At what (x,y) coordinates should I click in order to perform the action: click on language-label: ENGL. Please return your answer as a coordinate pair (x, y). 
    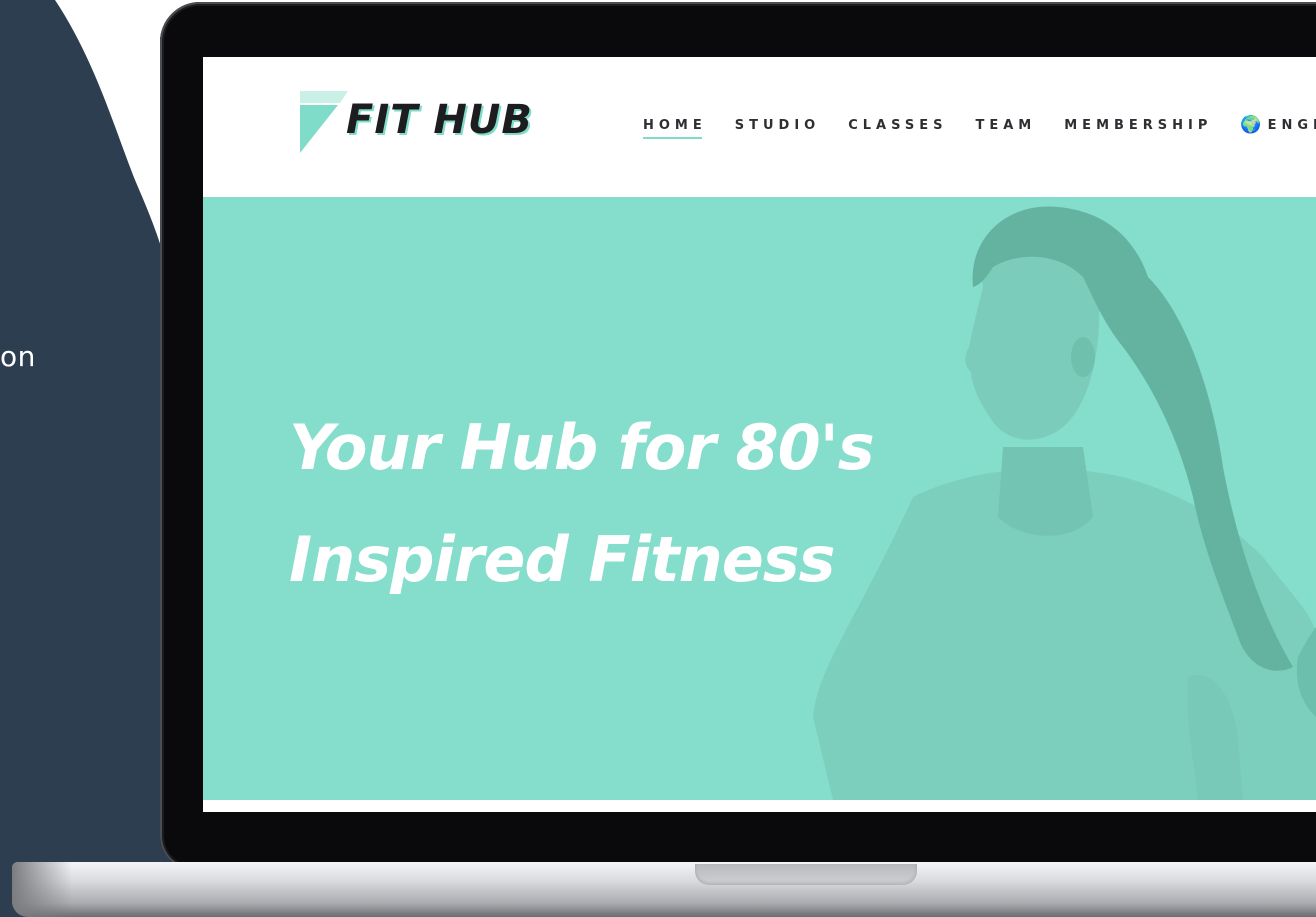
    Looking at the image, I should click on (1291, 125).